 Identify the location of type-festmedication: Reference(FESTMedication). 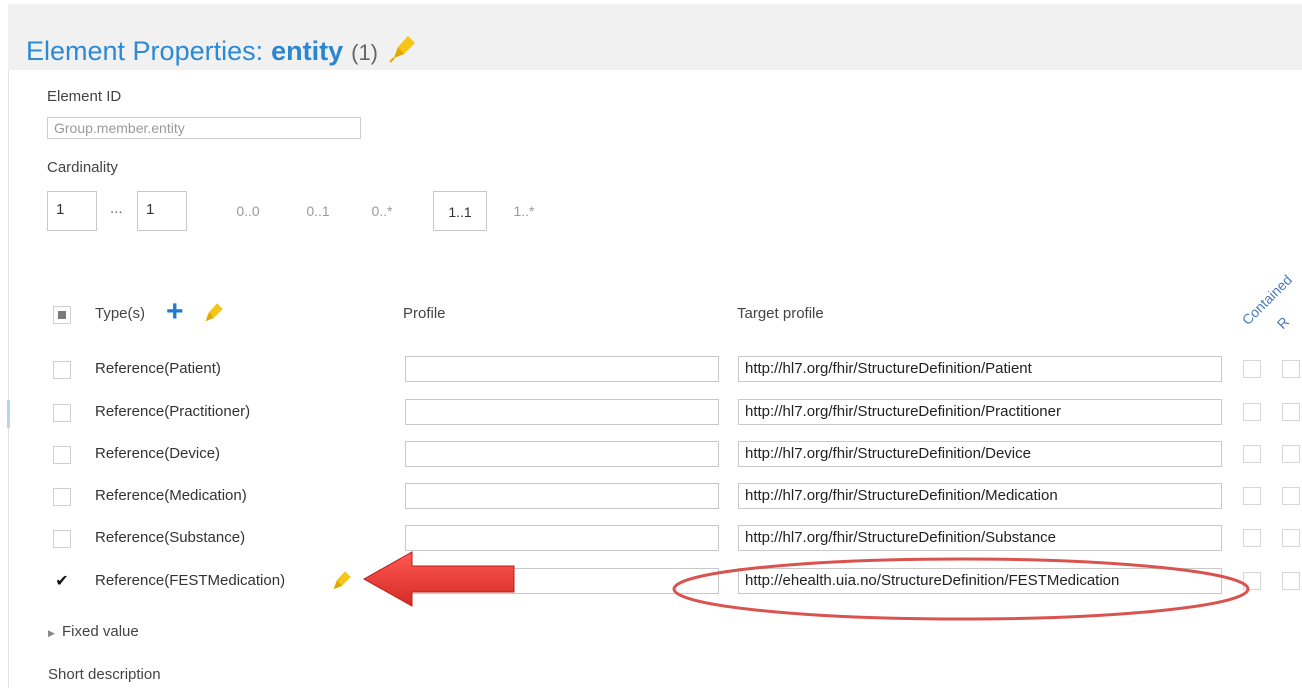
(190, 580).